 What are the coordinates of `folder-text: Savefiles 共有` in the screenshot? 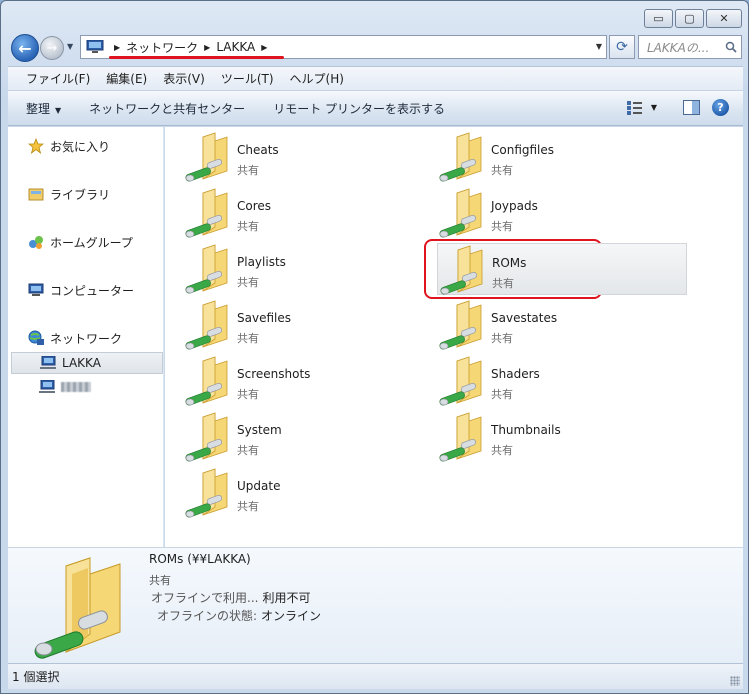 It's located at (262, 322).